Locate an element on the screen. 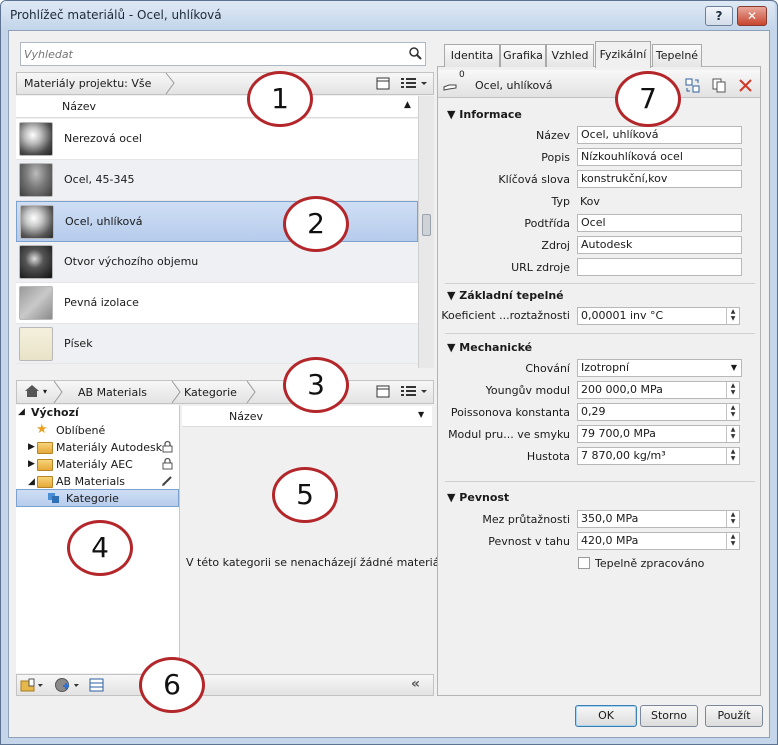 This screenshot has width=778, height=745. field-label: Klíčová slova is located at coordinates (534, 179).